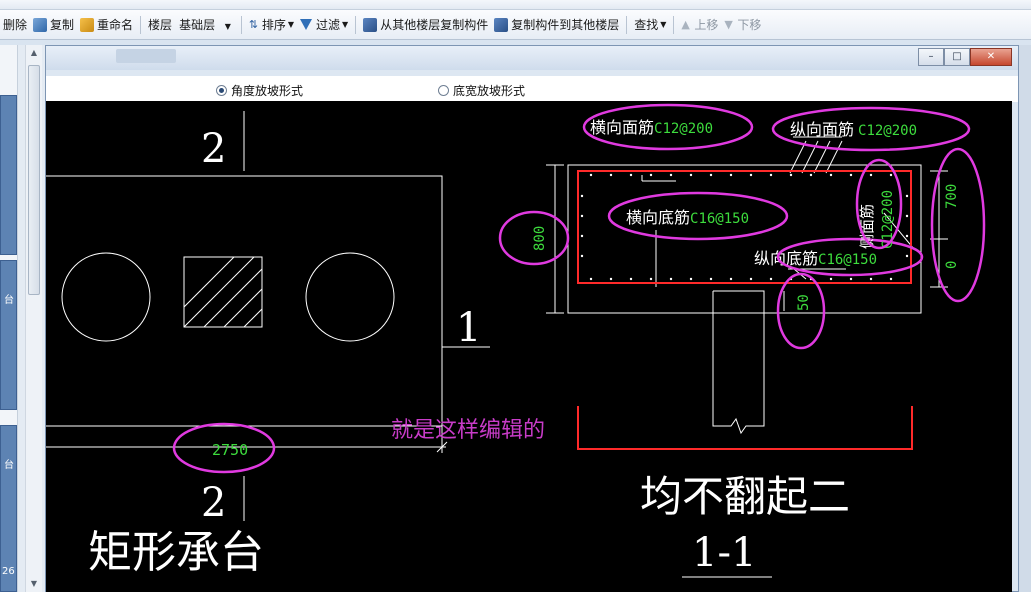 This screenshot has width=1031, height=592. I want to click on copy-icon, so click(40, 24).